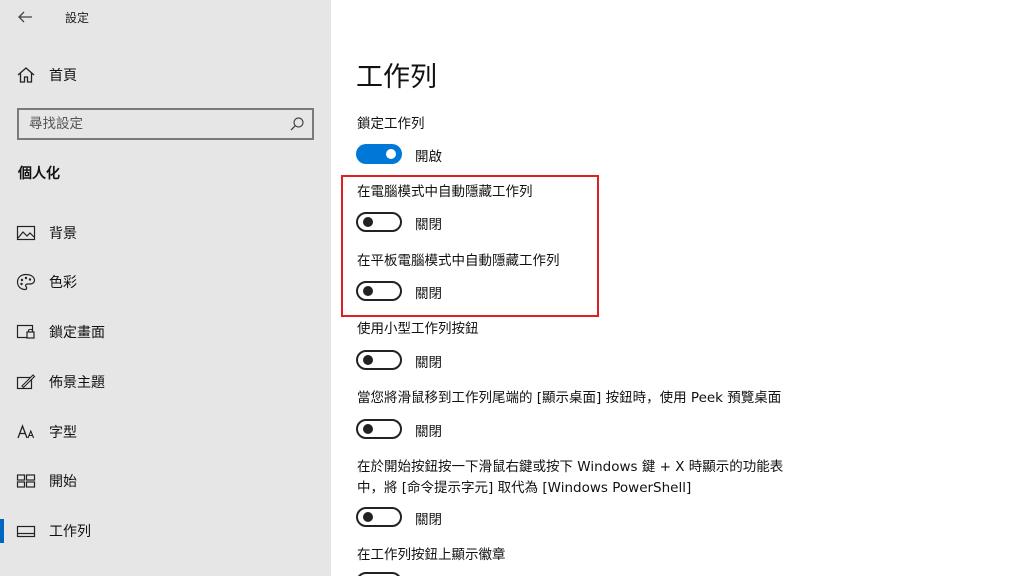 This screenshot has width=1024, height=576. Describe the element at coordinates (569, 398) in the screenshot. I see `setting-label-peek: 當您將滑鼠移到工作列尾端的 [顯示桌面] 按鈕時，使用 Peek 預覽桌面` at that location.